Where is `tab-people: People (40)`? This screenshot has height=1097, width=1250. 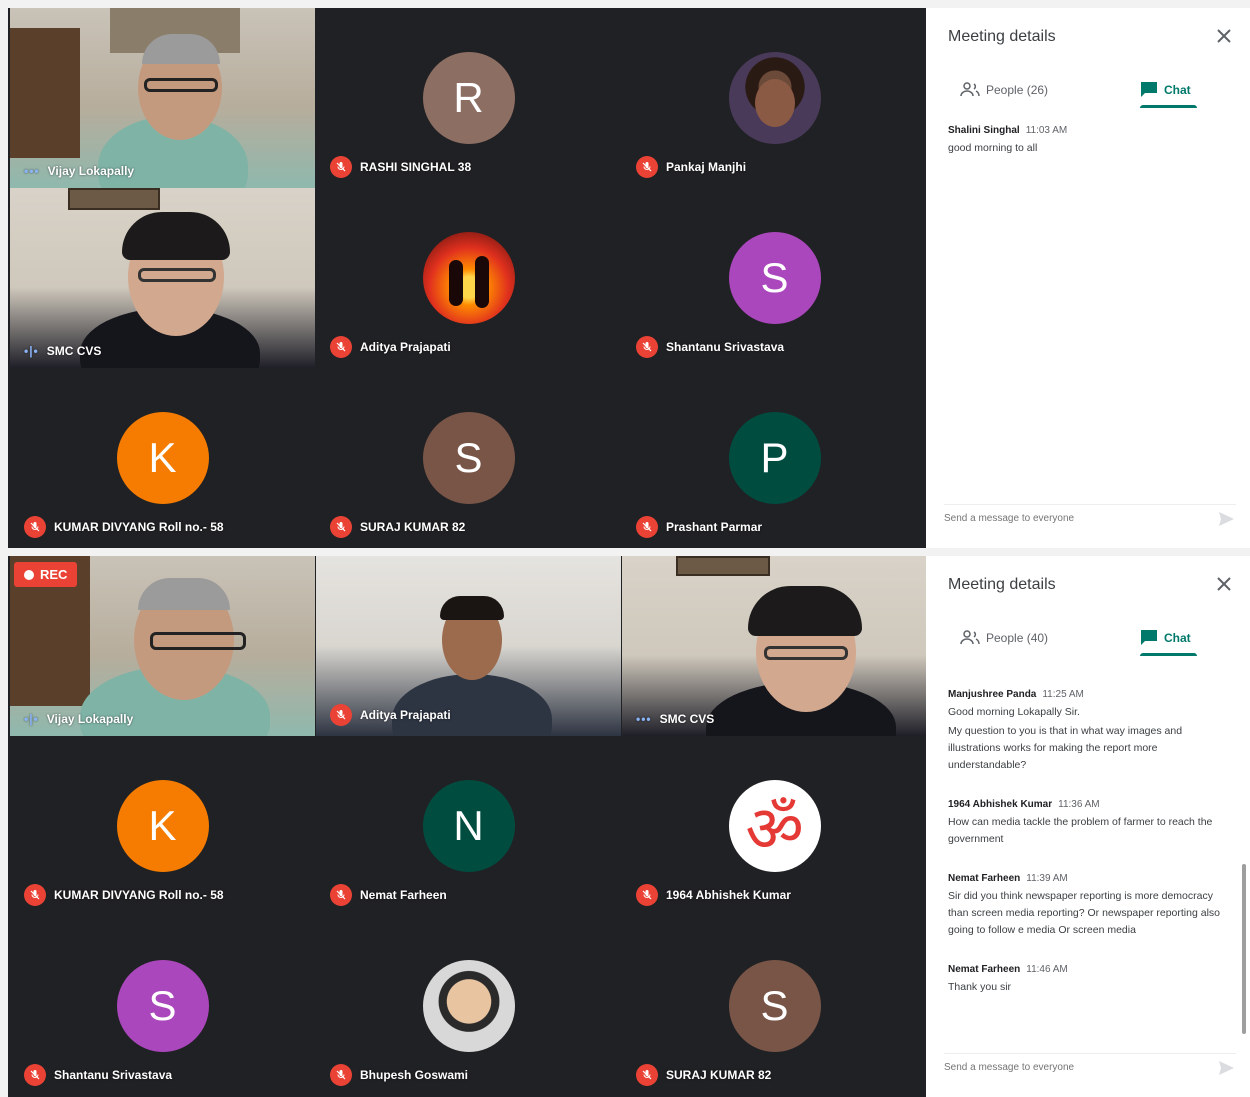
tab-people: People (40) is located at coordinates (1004, 638).